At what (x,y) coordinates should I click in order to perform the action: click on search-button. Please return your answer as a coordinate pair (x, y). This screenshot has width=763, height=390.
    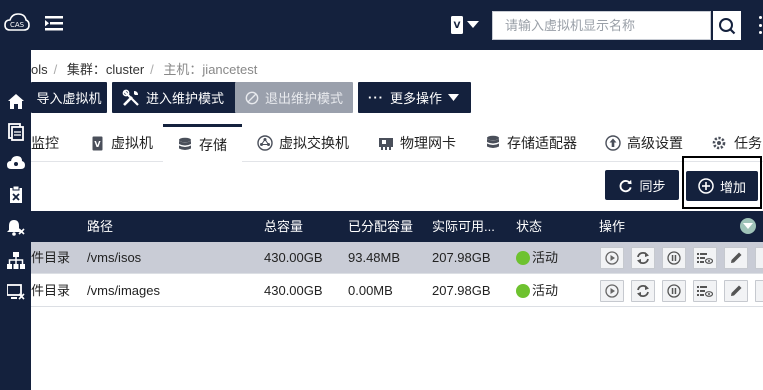
    Looking at the image, I should click on (727, 25).